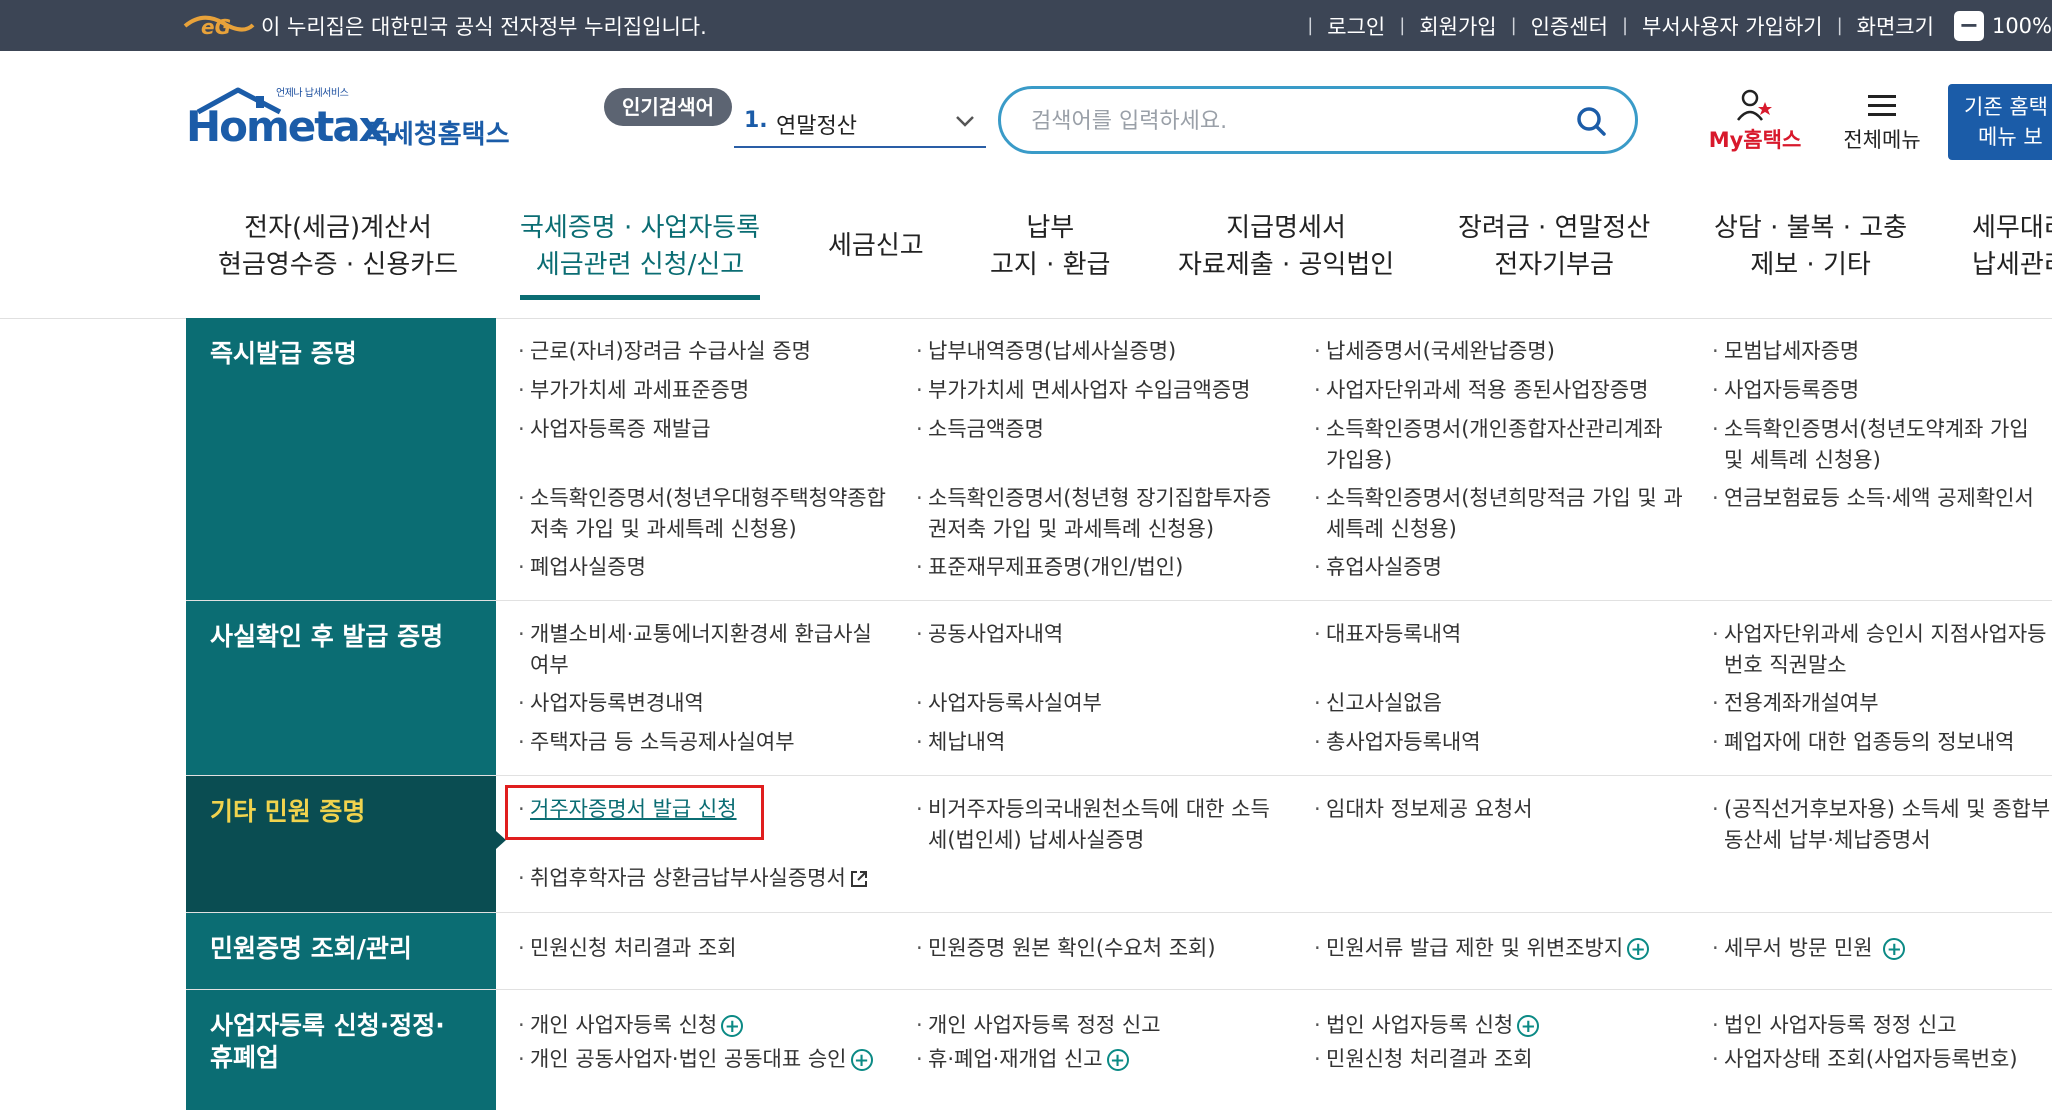  Describe the element at coordinates (965, 121) in the screenshot. I see `chevron-down-icon` at that location.